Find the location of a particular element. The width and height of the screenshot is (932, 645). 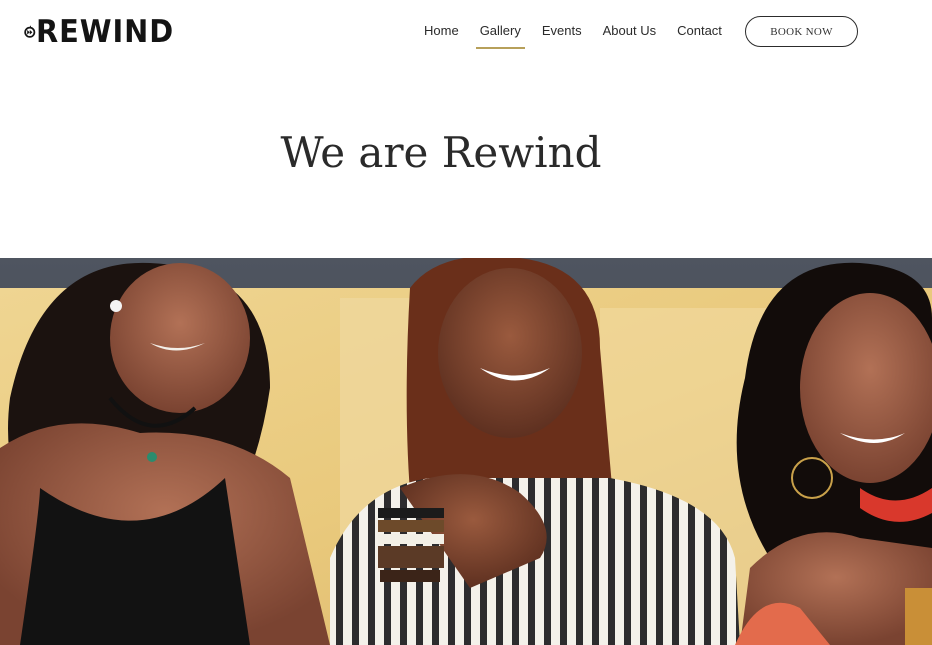

logo-text: REWIND is located at coordinates (104, 32).